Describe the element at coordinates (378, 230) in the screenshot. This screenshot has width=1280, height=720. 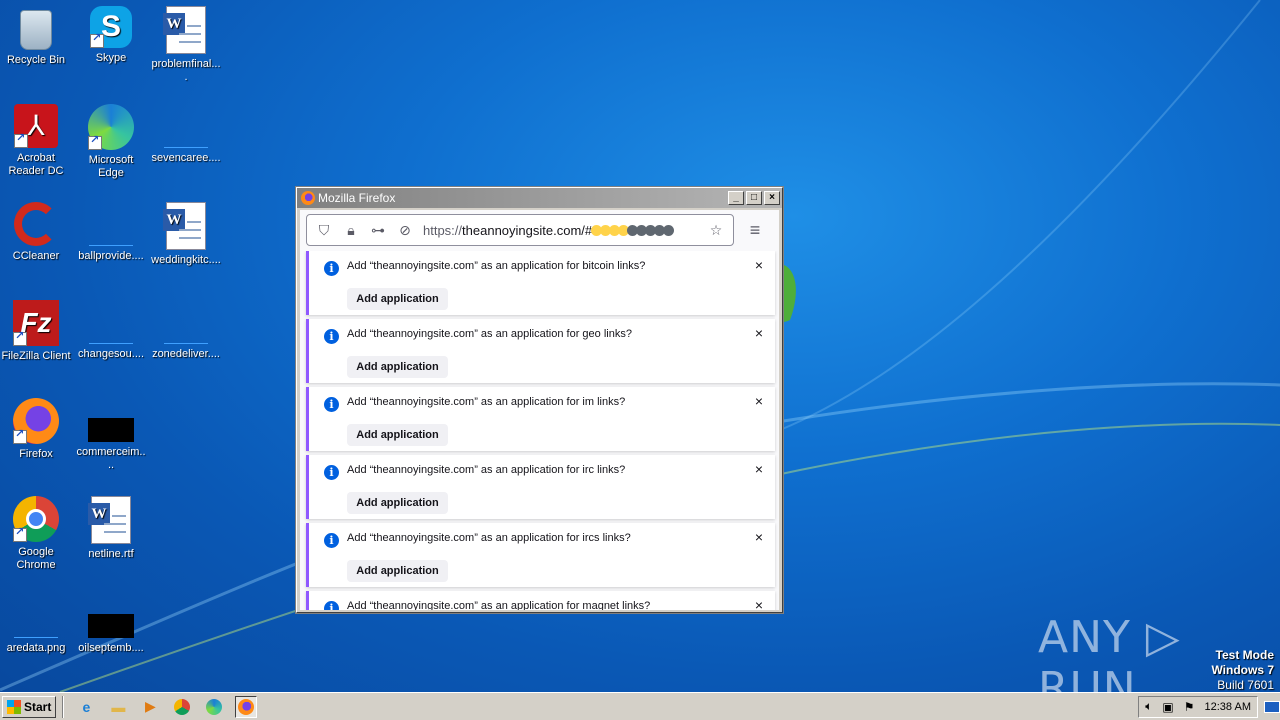
I see `permissions-icon: ⊶` at that location.